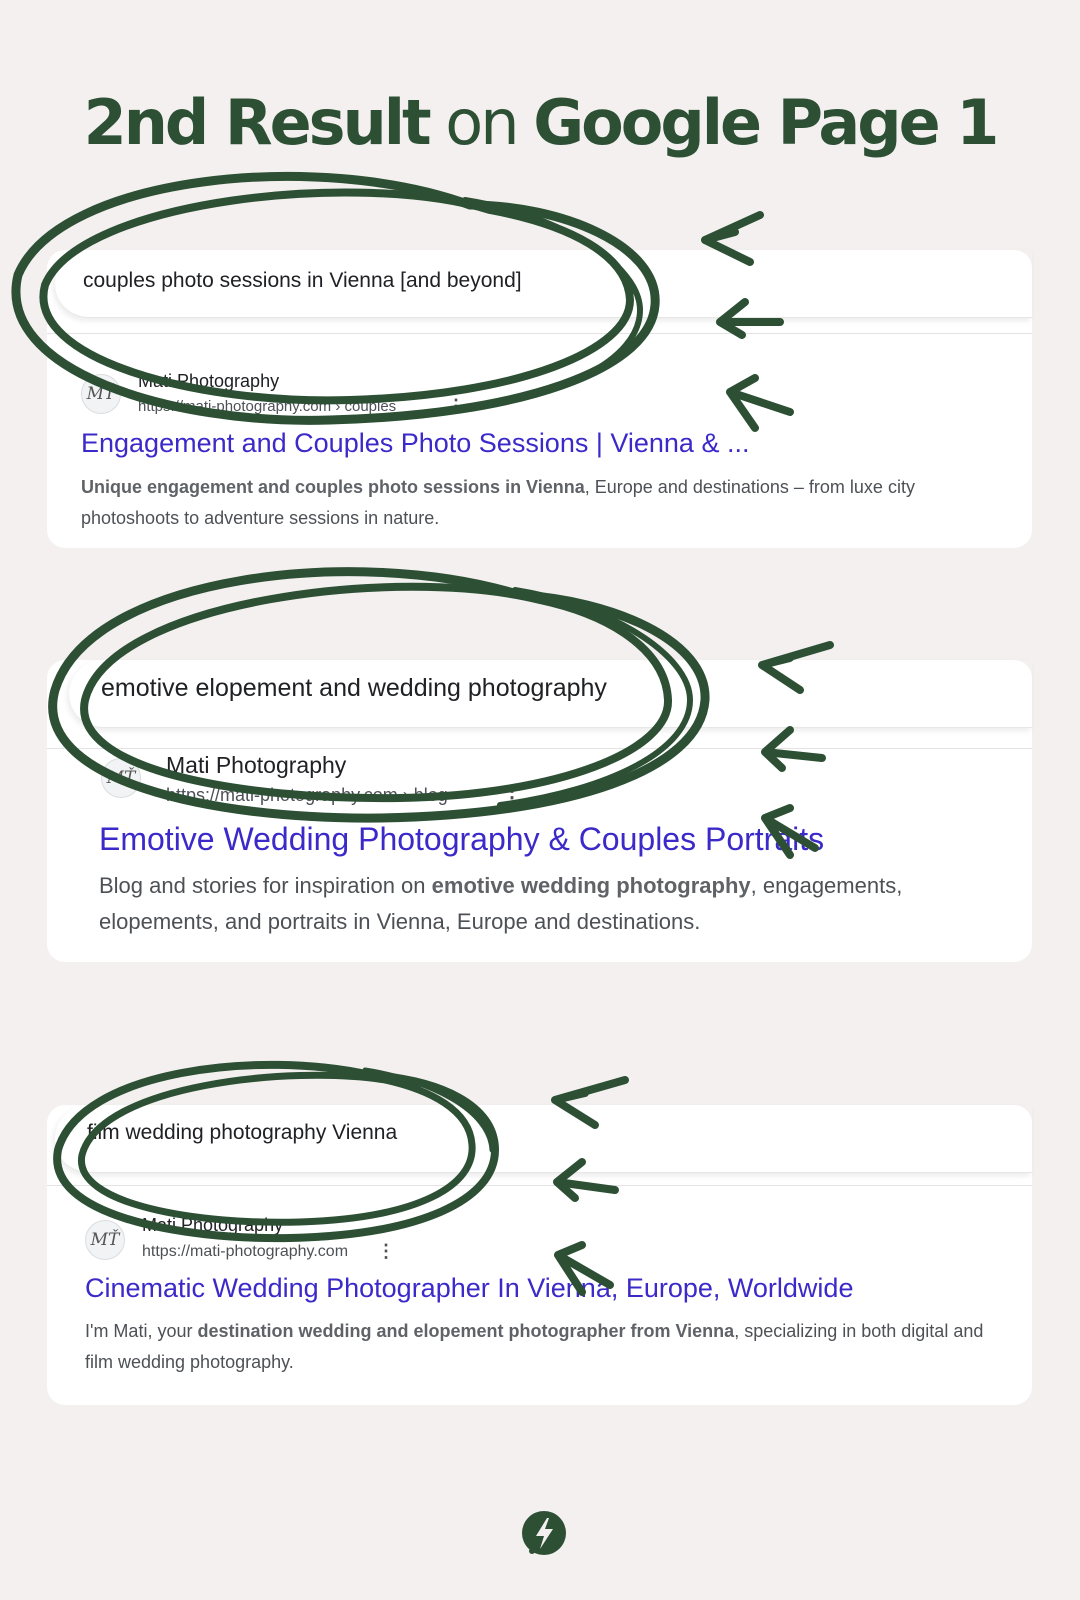 The image size is (1080, 1600). I want to click on headline-part-2: on, so click(481, 122).